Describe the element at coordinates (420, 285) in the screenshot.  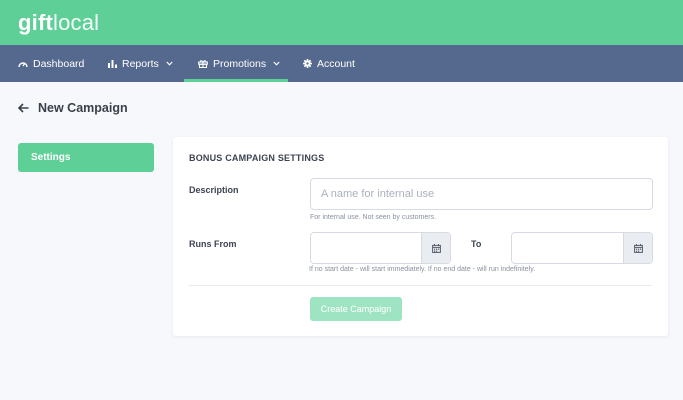
I see `divider` at that location.